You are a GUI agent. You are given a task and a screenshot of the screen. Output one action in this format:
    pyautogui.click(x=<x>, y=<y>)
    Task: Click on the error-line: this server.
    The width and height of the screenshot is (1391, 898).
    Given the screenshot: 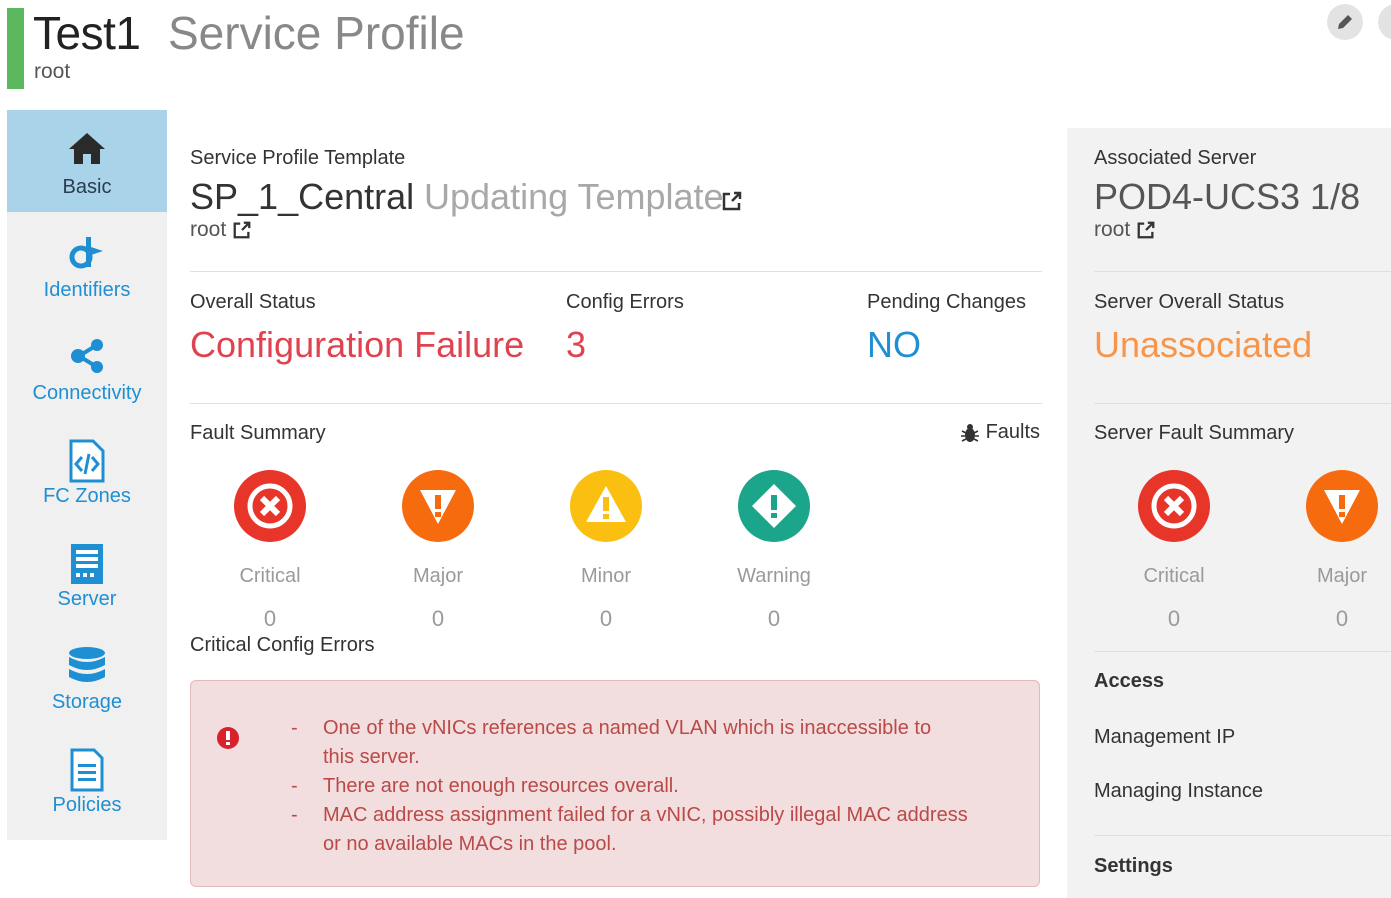 What is the action you would take?
    pyautogui.click(x=371, y=757)
    